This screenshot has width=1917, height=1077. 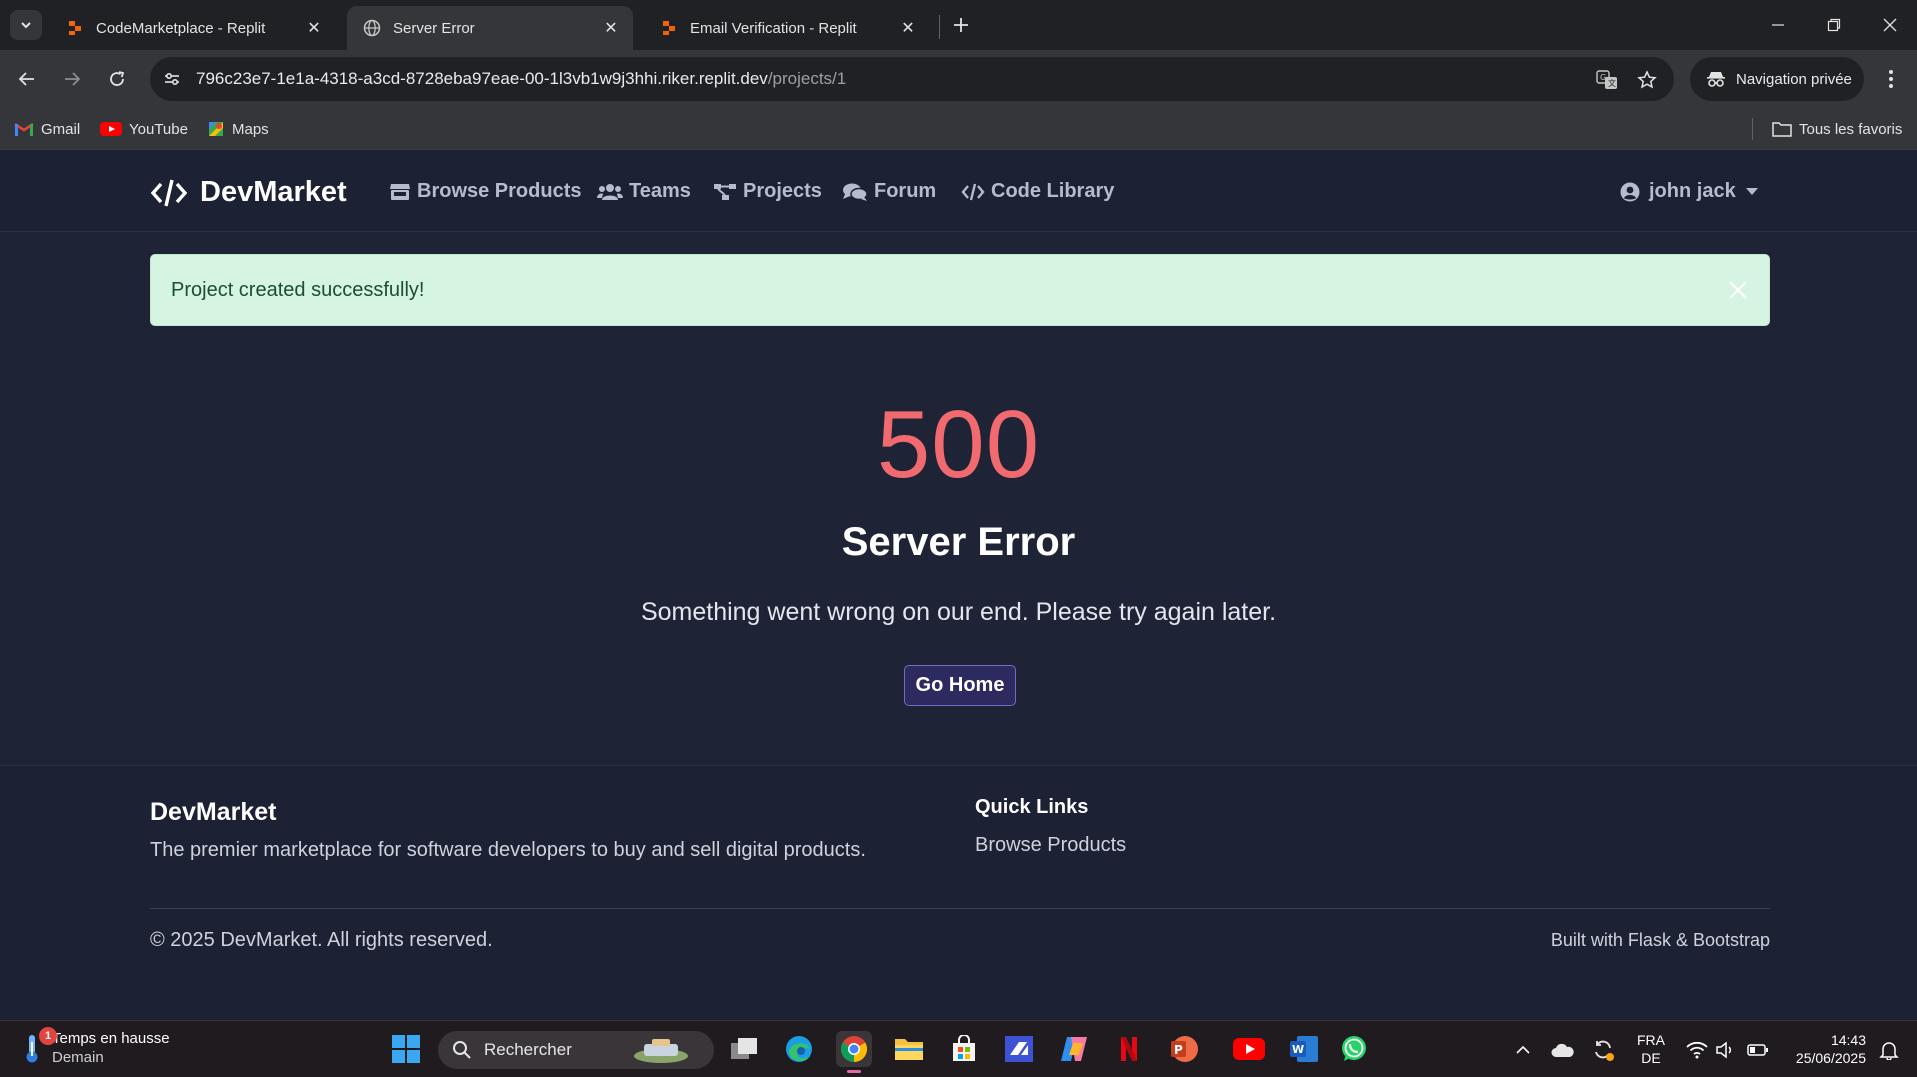 What do you see at coordinates (1725, 1050) in the screenshot?
I see `volume-button` at bounding box center [1725, 1050].